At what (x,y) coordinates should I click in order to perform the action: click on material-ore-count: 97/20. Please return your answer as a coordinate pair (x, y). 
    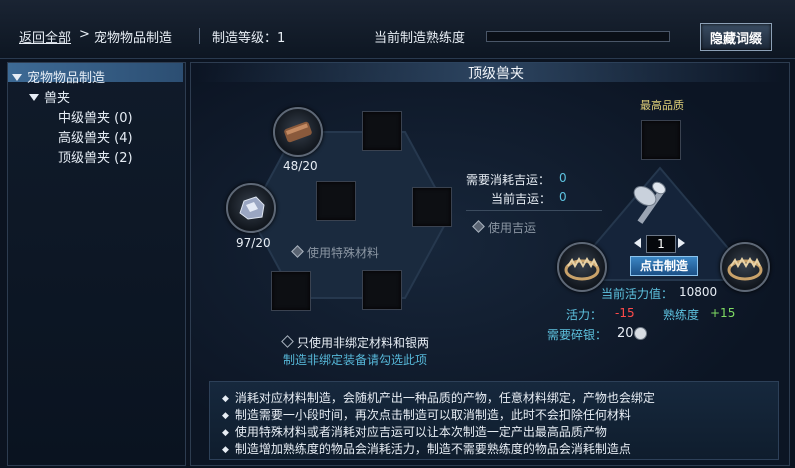
    Looking at the image, I should click on (253, 243).